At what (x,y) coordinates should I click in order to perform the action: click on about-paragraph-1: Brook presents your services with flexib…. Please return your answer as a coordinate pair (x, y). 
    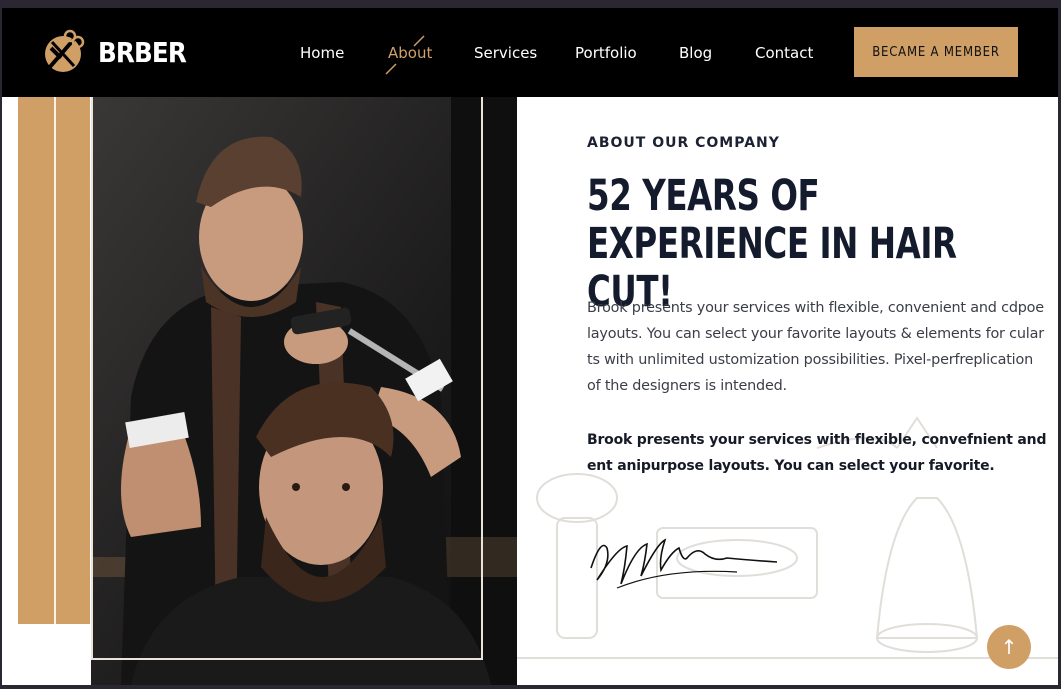
    Looking at the image, I should click on (815, 347).